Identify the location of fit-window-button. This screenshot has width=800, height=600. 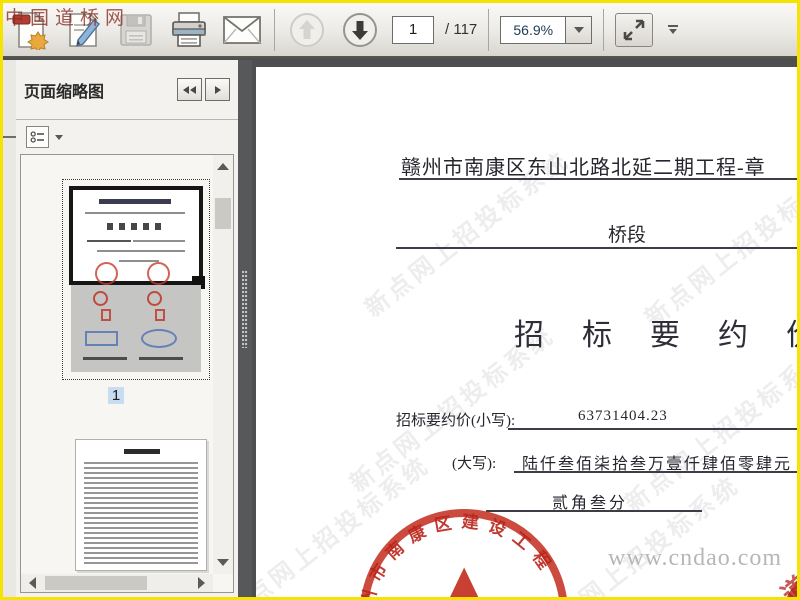
(634, 29).